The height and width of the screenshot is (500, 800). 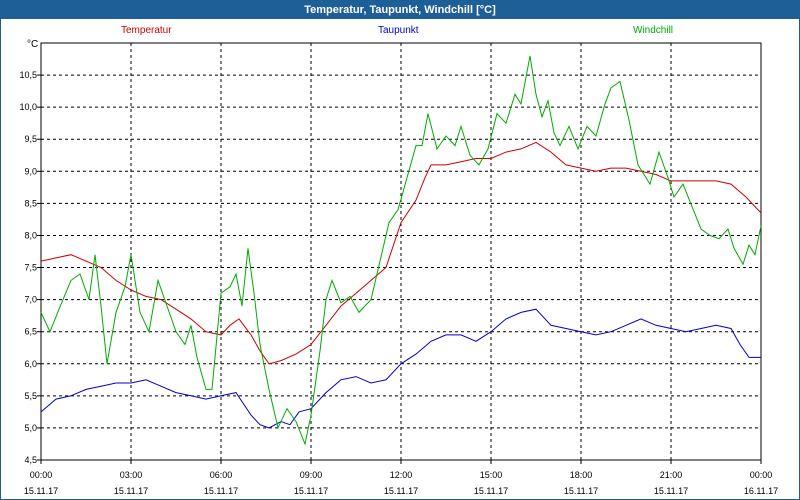 I want to click on x-tick-time: 03:00, so click(x=131, y=475).